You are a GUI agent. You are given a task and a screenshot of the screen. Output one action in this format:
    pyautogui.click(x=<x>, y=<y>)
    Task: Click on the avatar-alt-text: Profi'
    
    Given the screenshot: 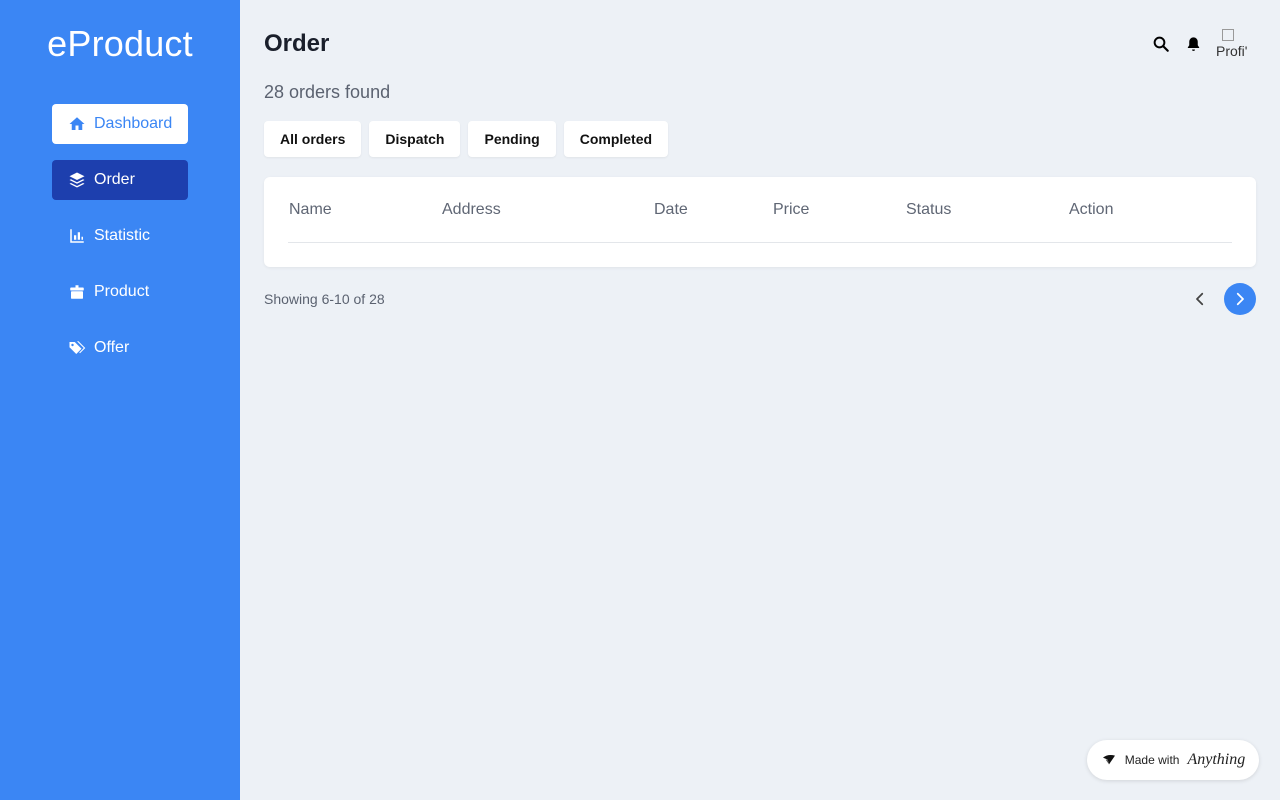 What is the action you would take?
    pyautogui.click(x=1232, y=51)
    